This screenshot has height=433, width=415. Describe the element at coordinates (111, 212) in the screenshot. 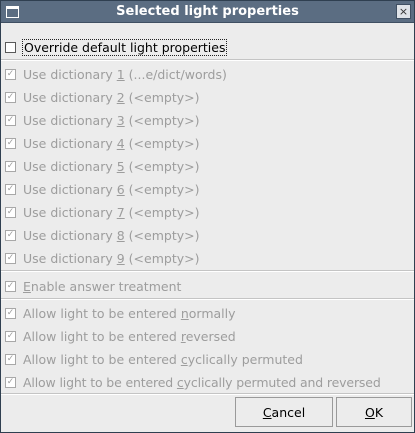

I see `dictionary-7-label: Use dictionary 7 (<empty>)` at that location.